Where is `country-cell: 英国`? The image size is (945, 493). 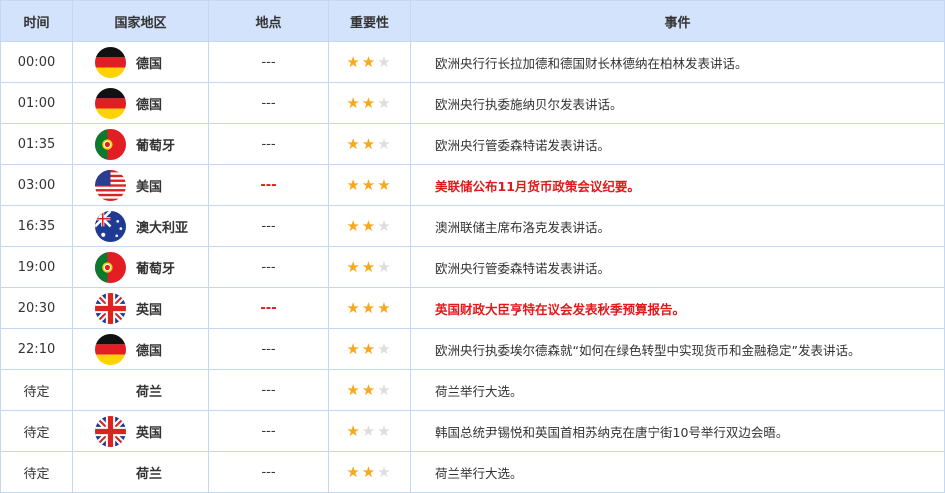
country-cell: 英国 is located at coordinates (140, 431).